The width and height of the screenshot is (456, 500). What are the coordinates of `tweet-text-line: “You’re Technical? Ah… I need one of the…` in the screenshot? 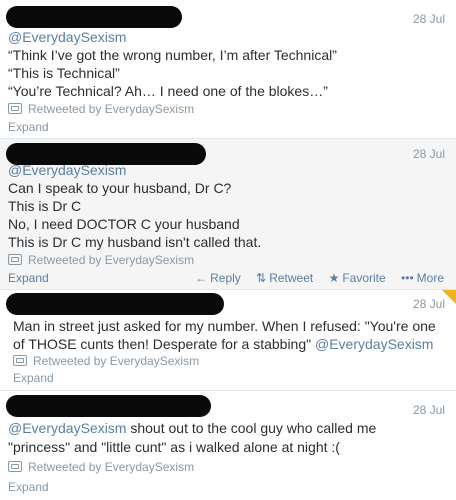 It's located at (168, 91).